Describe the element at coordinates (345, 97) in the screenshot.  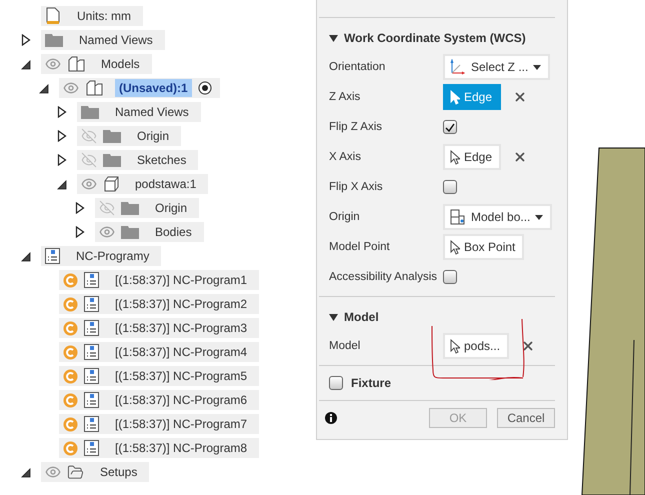
I see `field-label: Z Axis` at that location.